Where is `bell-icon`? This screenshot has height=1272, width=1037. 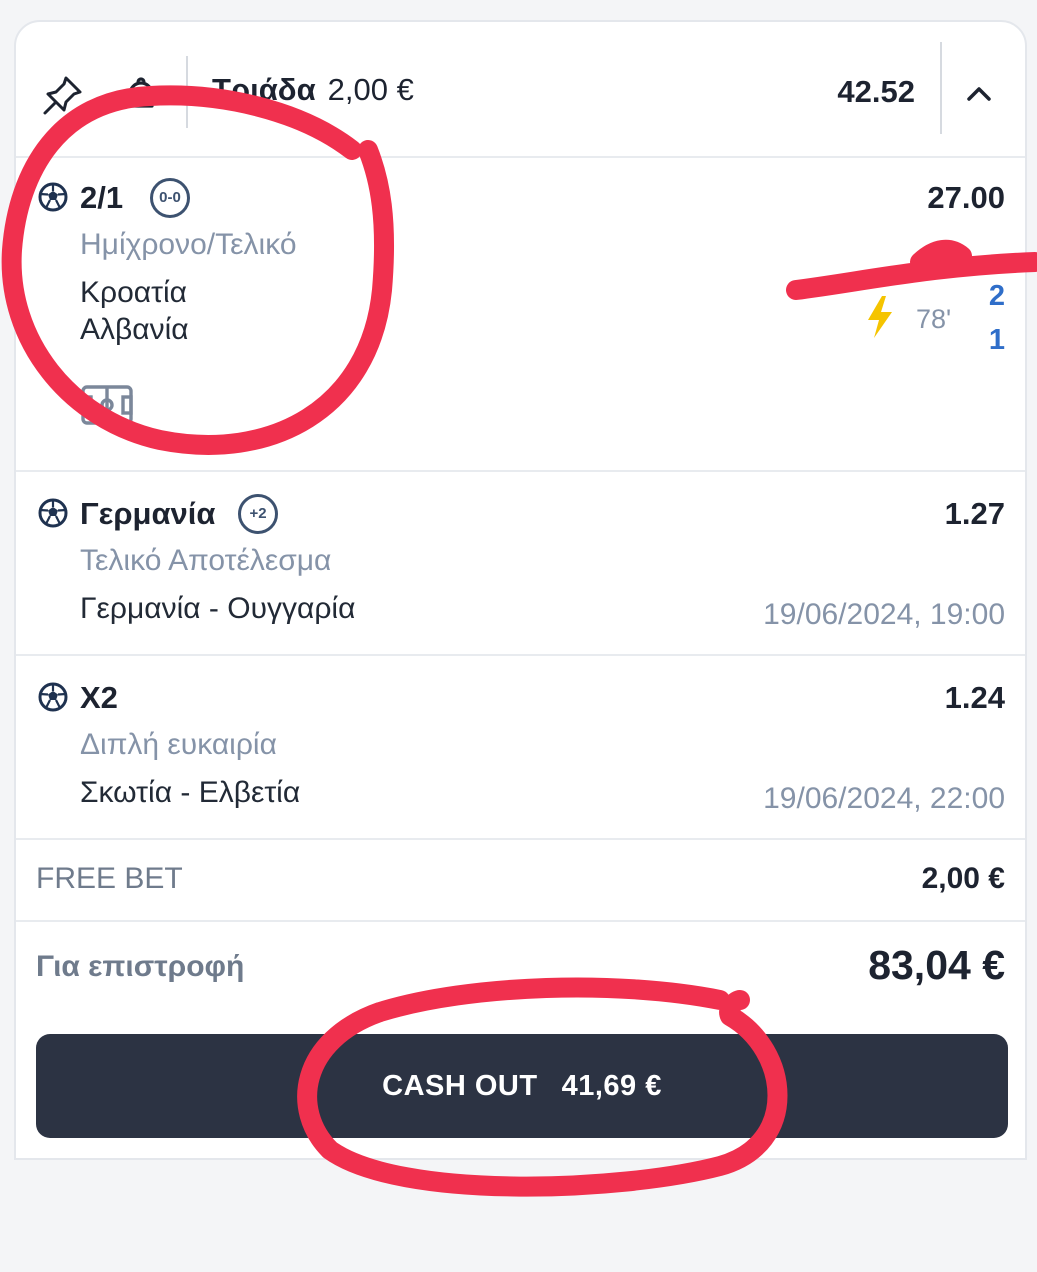
bell-icon is located at coordinates (141, 95).